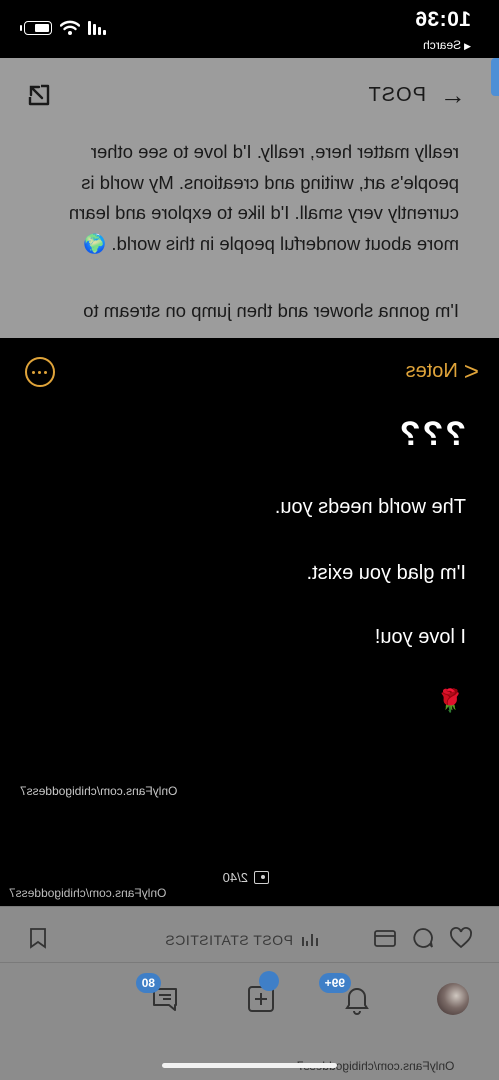 The width and height of the screenshot is (499, 1080). What do you see at coordinates (40, 372) in the screenshot?
I see `more-options-icon` at bounding box center [40, 372].